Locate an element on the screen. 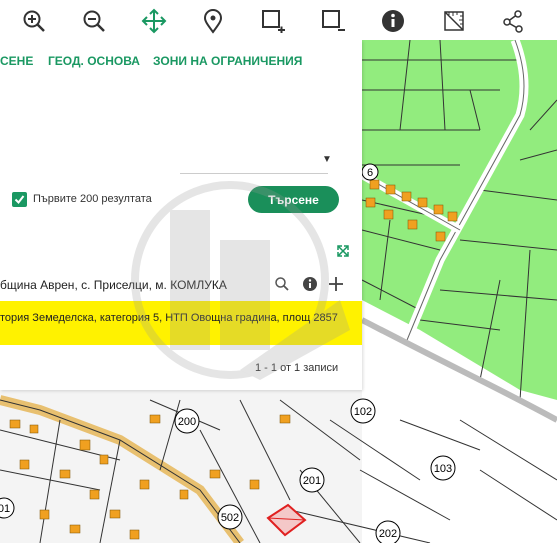 This screenshot has height=543, width=557. first-200-label: Първите 200 резултата is located at coordinates (92, 199).